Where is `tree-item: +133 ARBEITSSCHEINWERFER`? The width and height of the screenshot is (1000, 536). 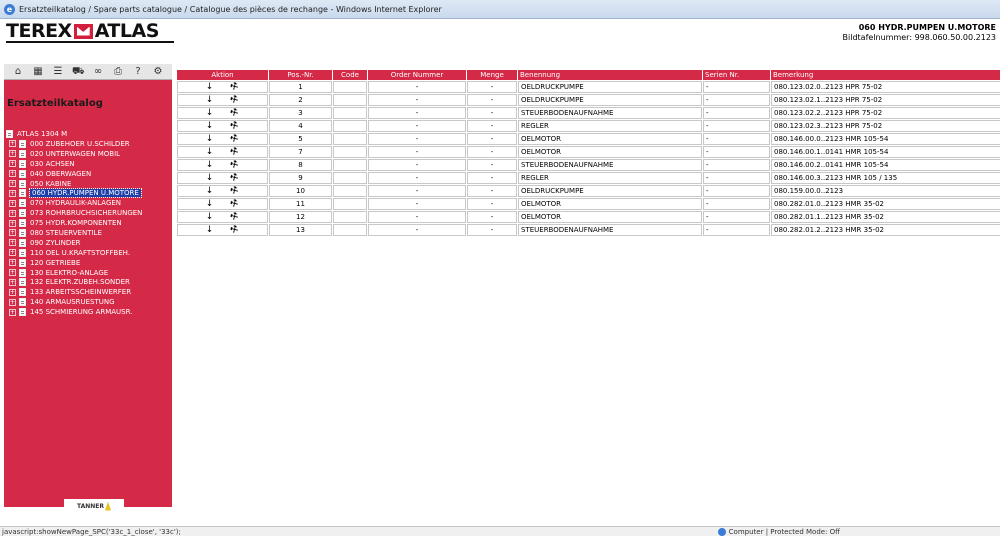
tree-item: +133 ARBEITSSCHEINWERFER is located at coordinates (89, 292).